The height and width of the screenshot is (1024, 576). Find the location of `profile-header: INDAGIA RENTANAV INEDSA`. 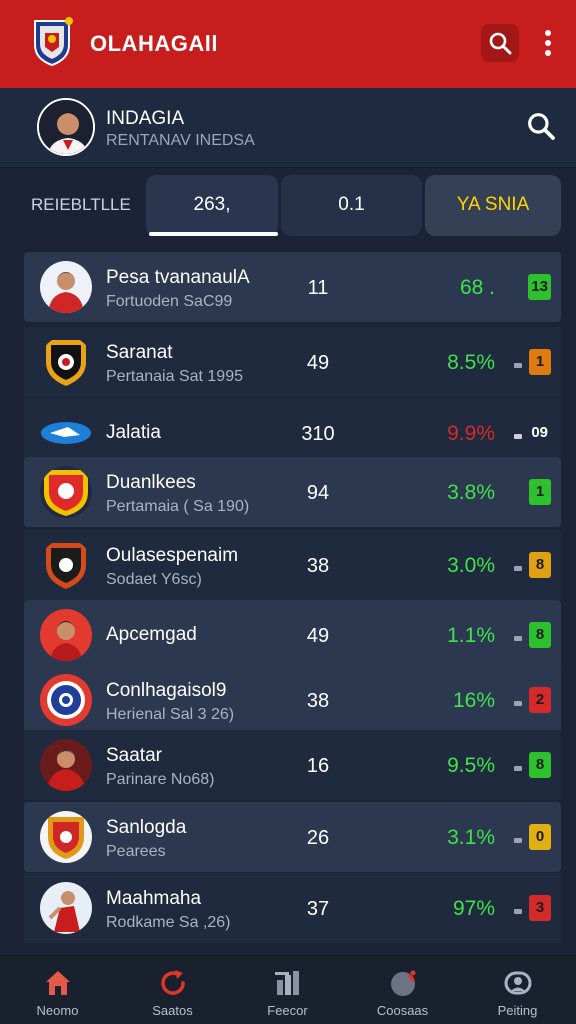

profile-header: INDAGIA RENTANAV INEDSA is located at coordinates (288, 128).